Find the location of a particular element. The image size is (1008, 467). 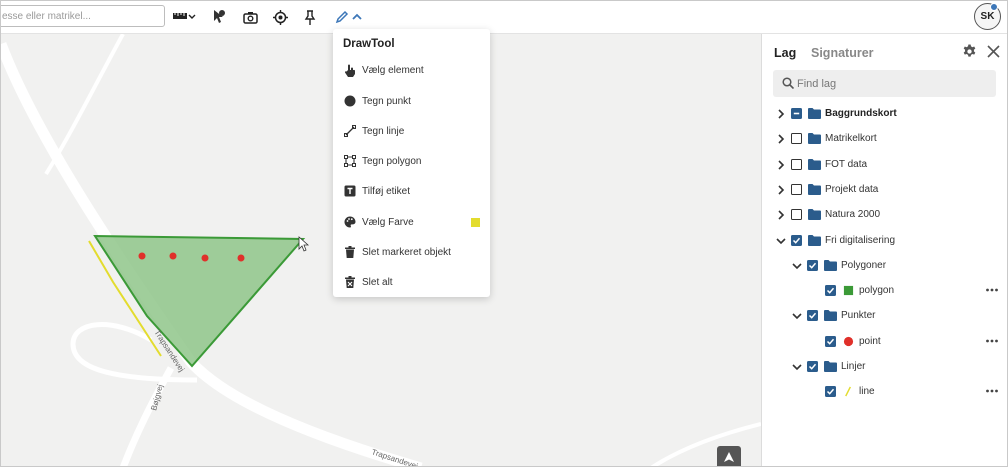

layer-row: point is located at coordinates (884, 342).